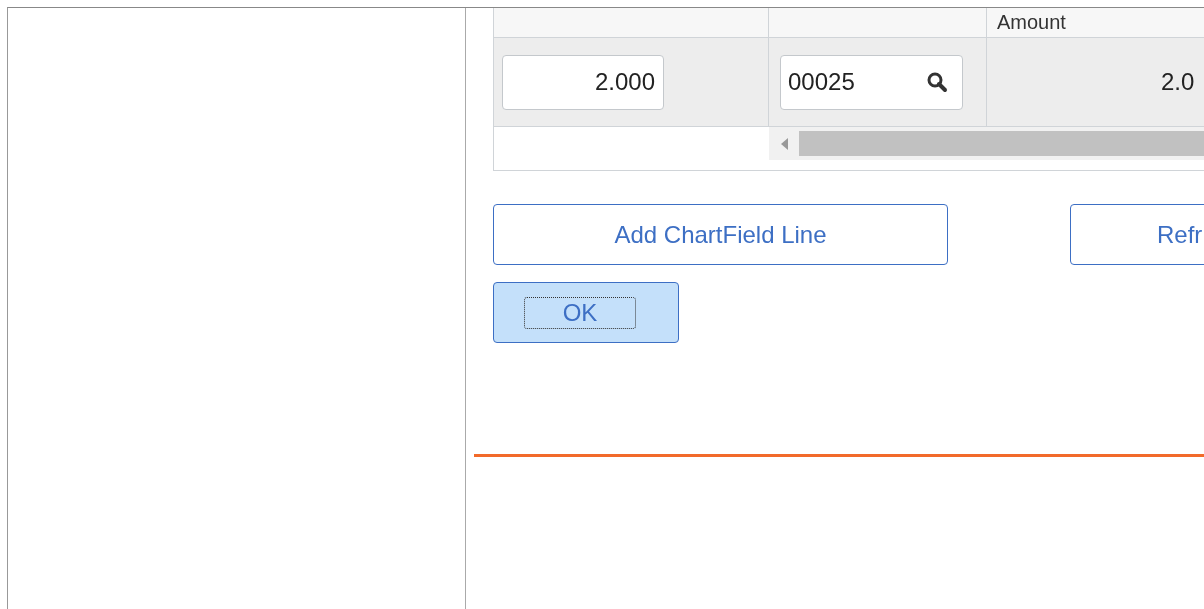 The width and height of the screenshot is (1204, 609). I want to click on search-icon, so click(937, 82).